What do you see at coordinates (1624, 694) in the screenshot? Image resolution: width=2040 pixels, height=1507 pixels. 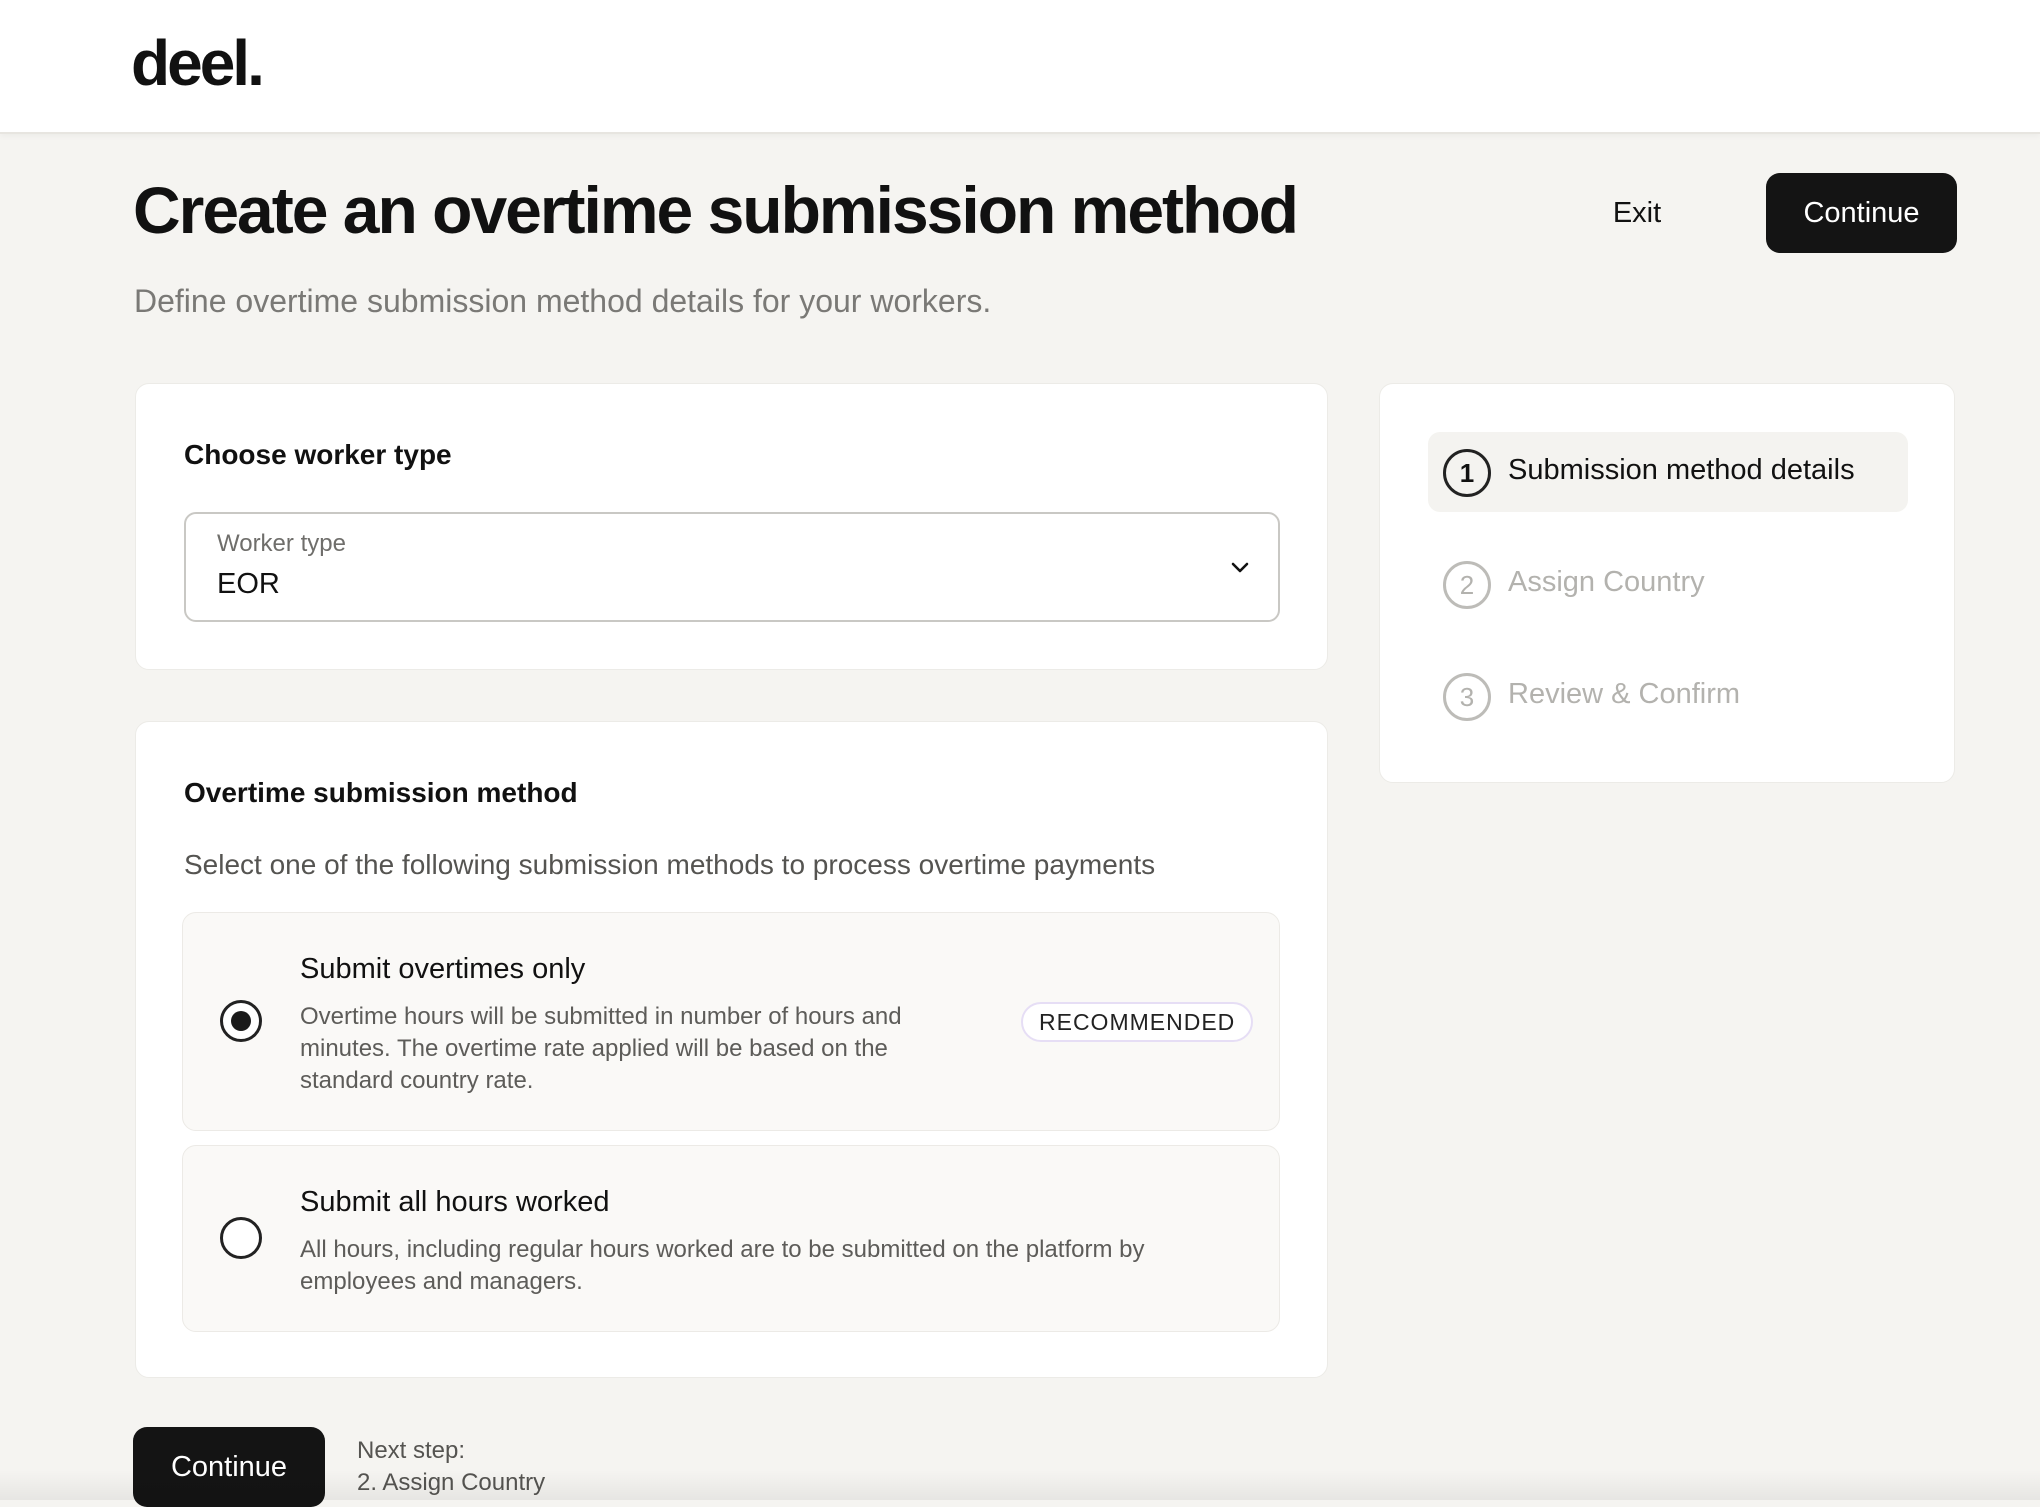 I see `step-label: Review & Confirm` at bounding box center [1624, 694].